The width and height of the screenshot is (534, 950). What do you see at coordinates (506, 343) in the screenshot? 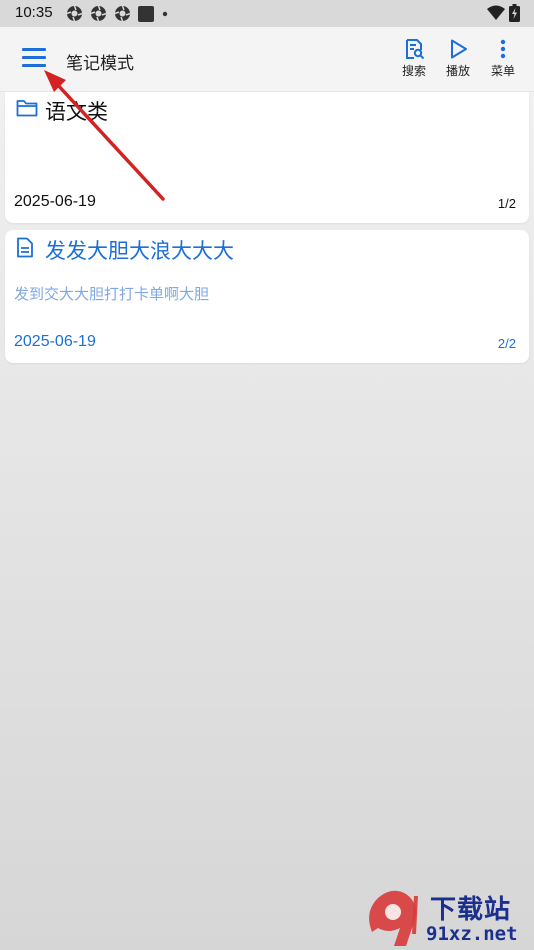
I see `note-count: 2/2` at bounding box center [506, 343].